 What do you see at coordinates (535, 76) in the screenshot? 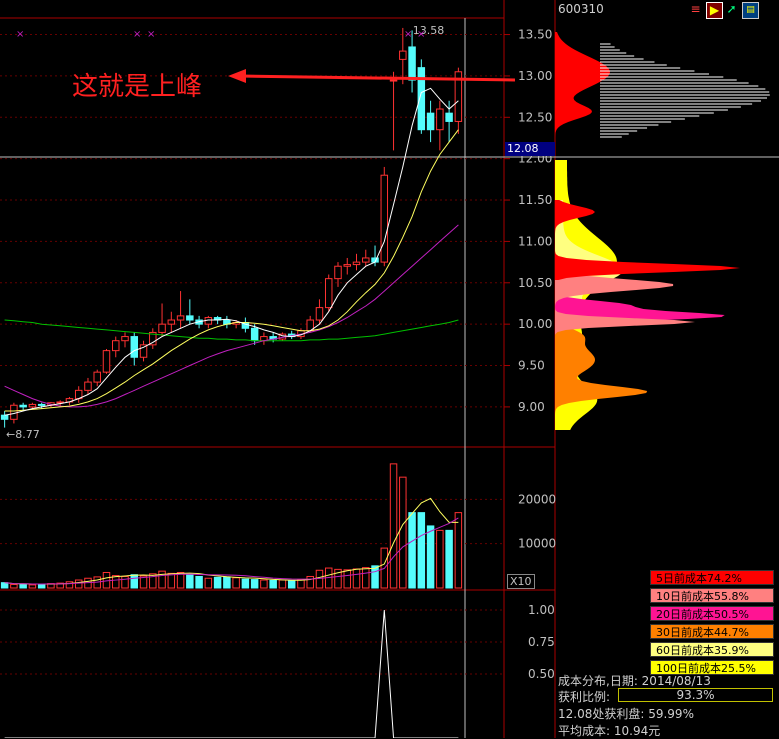
I see `price-label: 13.00` at bounding box center [535, 76].